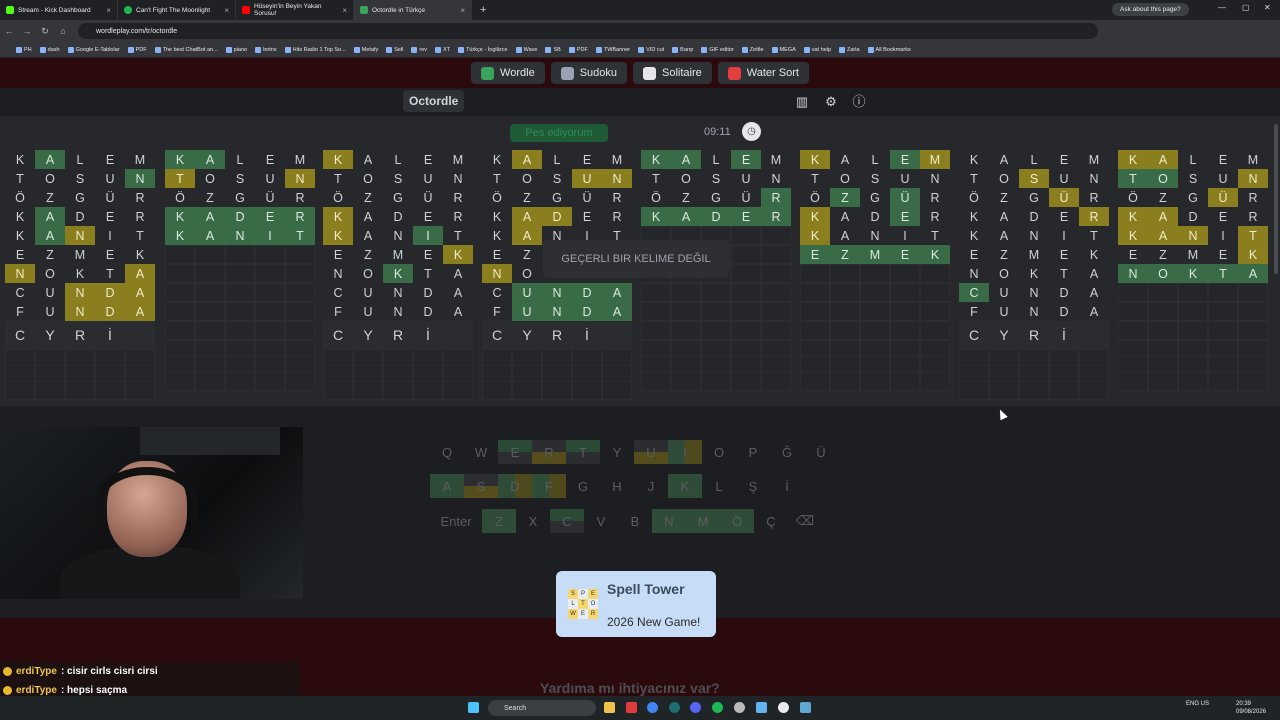 This screenshot has height=720, width=1280. What do you see at coordinates (473, 707) in the screenshot?
I see `windows-start-icon` at bounding box center [473, 707].